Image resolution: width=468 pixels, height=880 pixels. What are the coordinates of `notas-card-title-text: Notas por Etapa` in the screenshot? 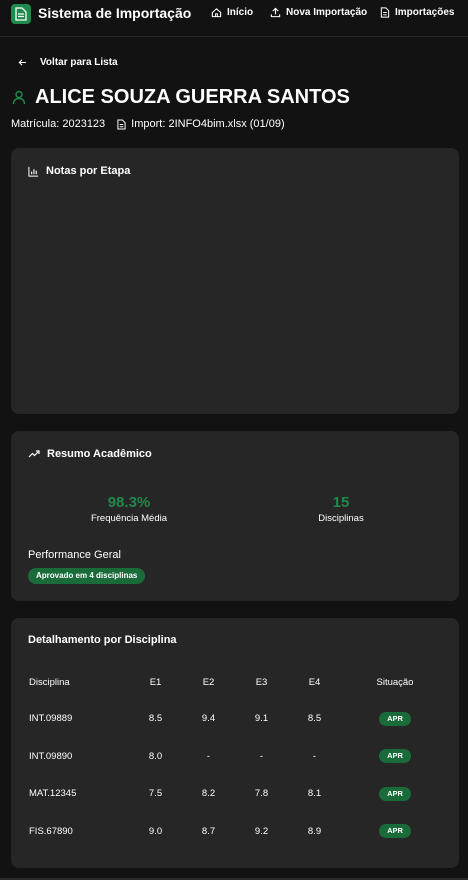 It's located at (88, 171).